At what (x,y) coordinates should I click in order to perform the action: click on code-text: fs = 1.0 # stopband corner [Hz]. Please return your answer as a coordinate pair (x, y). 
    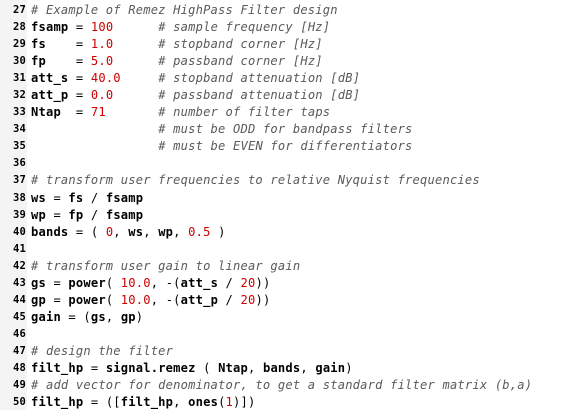
    Looking at the image, I should click on (175, 44).